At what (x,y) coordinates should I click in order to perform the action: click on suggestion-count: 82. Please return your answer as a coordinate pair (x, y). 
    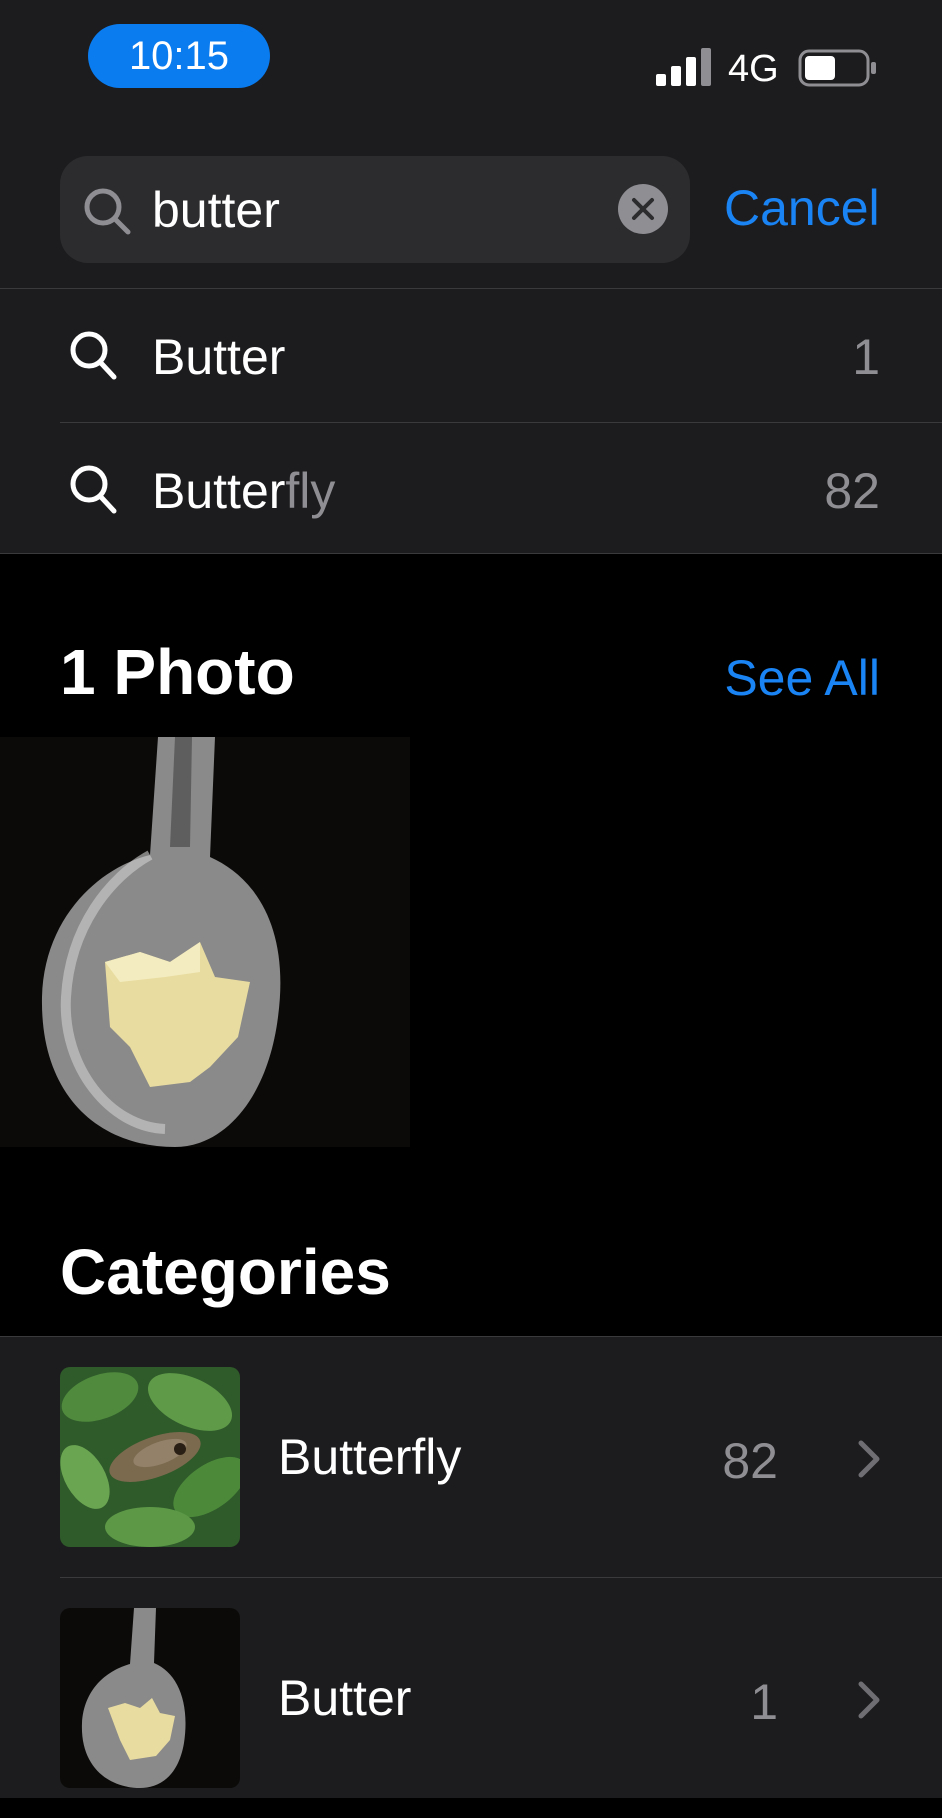
    Looking at the image, I should click on (852, 491).